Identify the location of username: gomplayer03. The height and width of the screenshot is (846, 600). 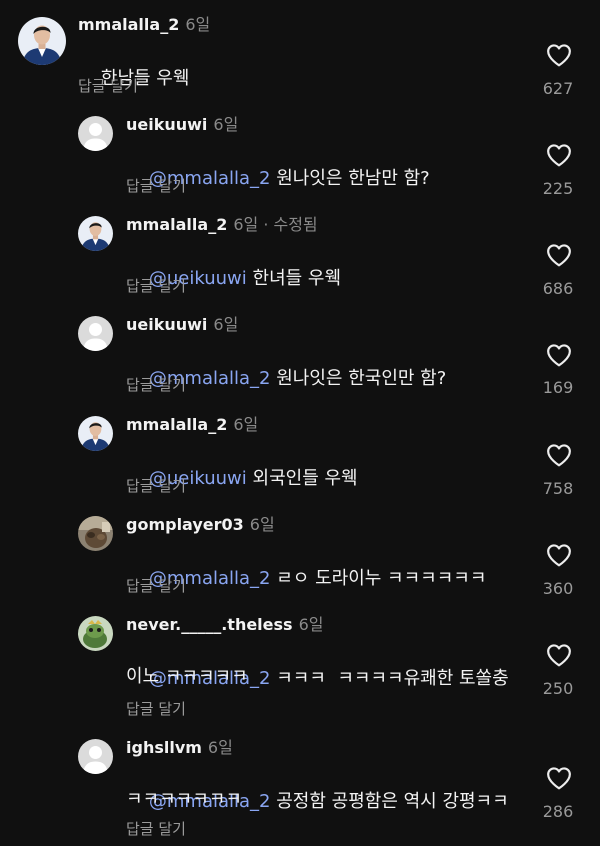
(185, 524).